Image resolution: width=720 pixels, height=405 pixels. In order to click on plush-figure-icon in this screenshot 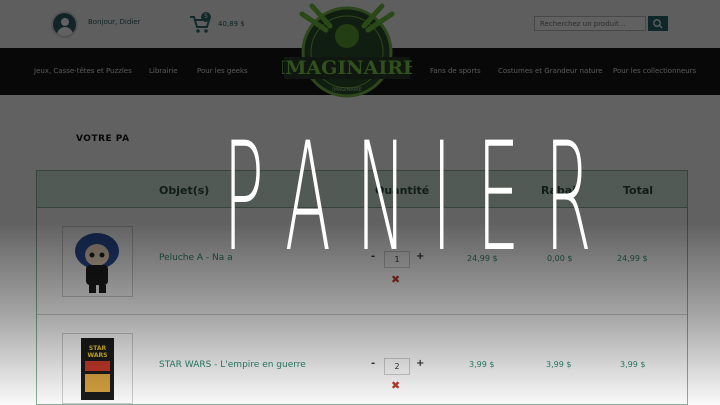, I will do `click(97, 263)`.